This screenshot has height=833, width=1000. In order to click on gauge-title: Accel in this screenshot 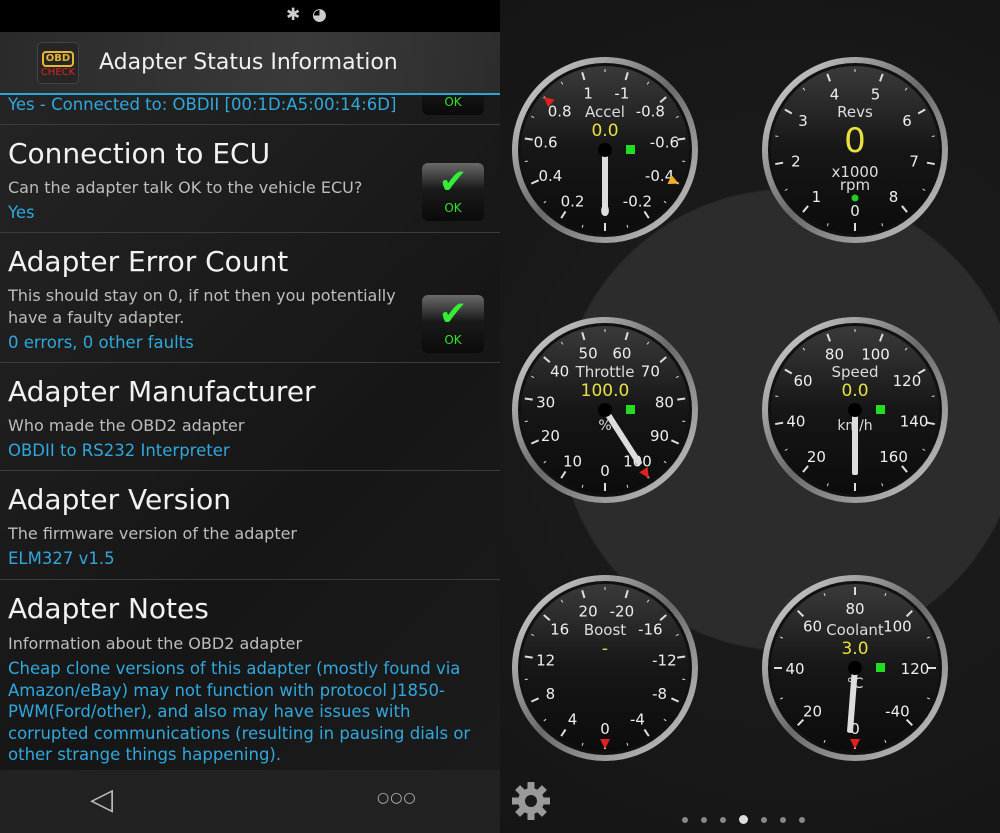, I will do `click(605, 112)`.